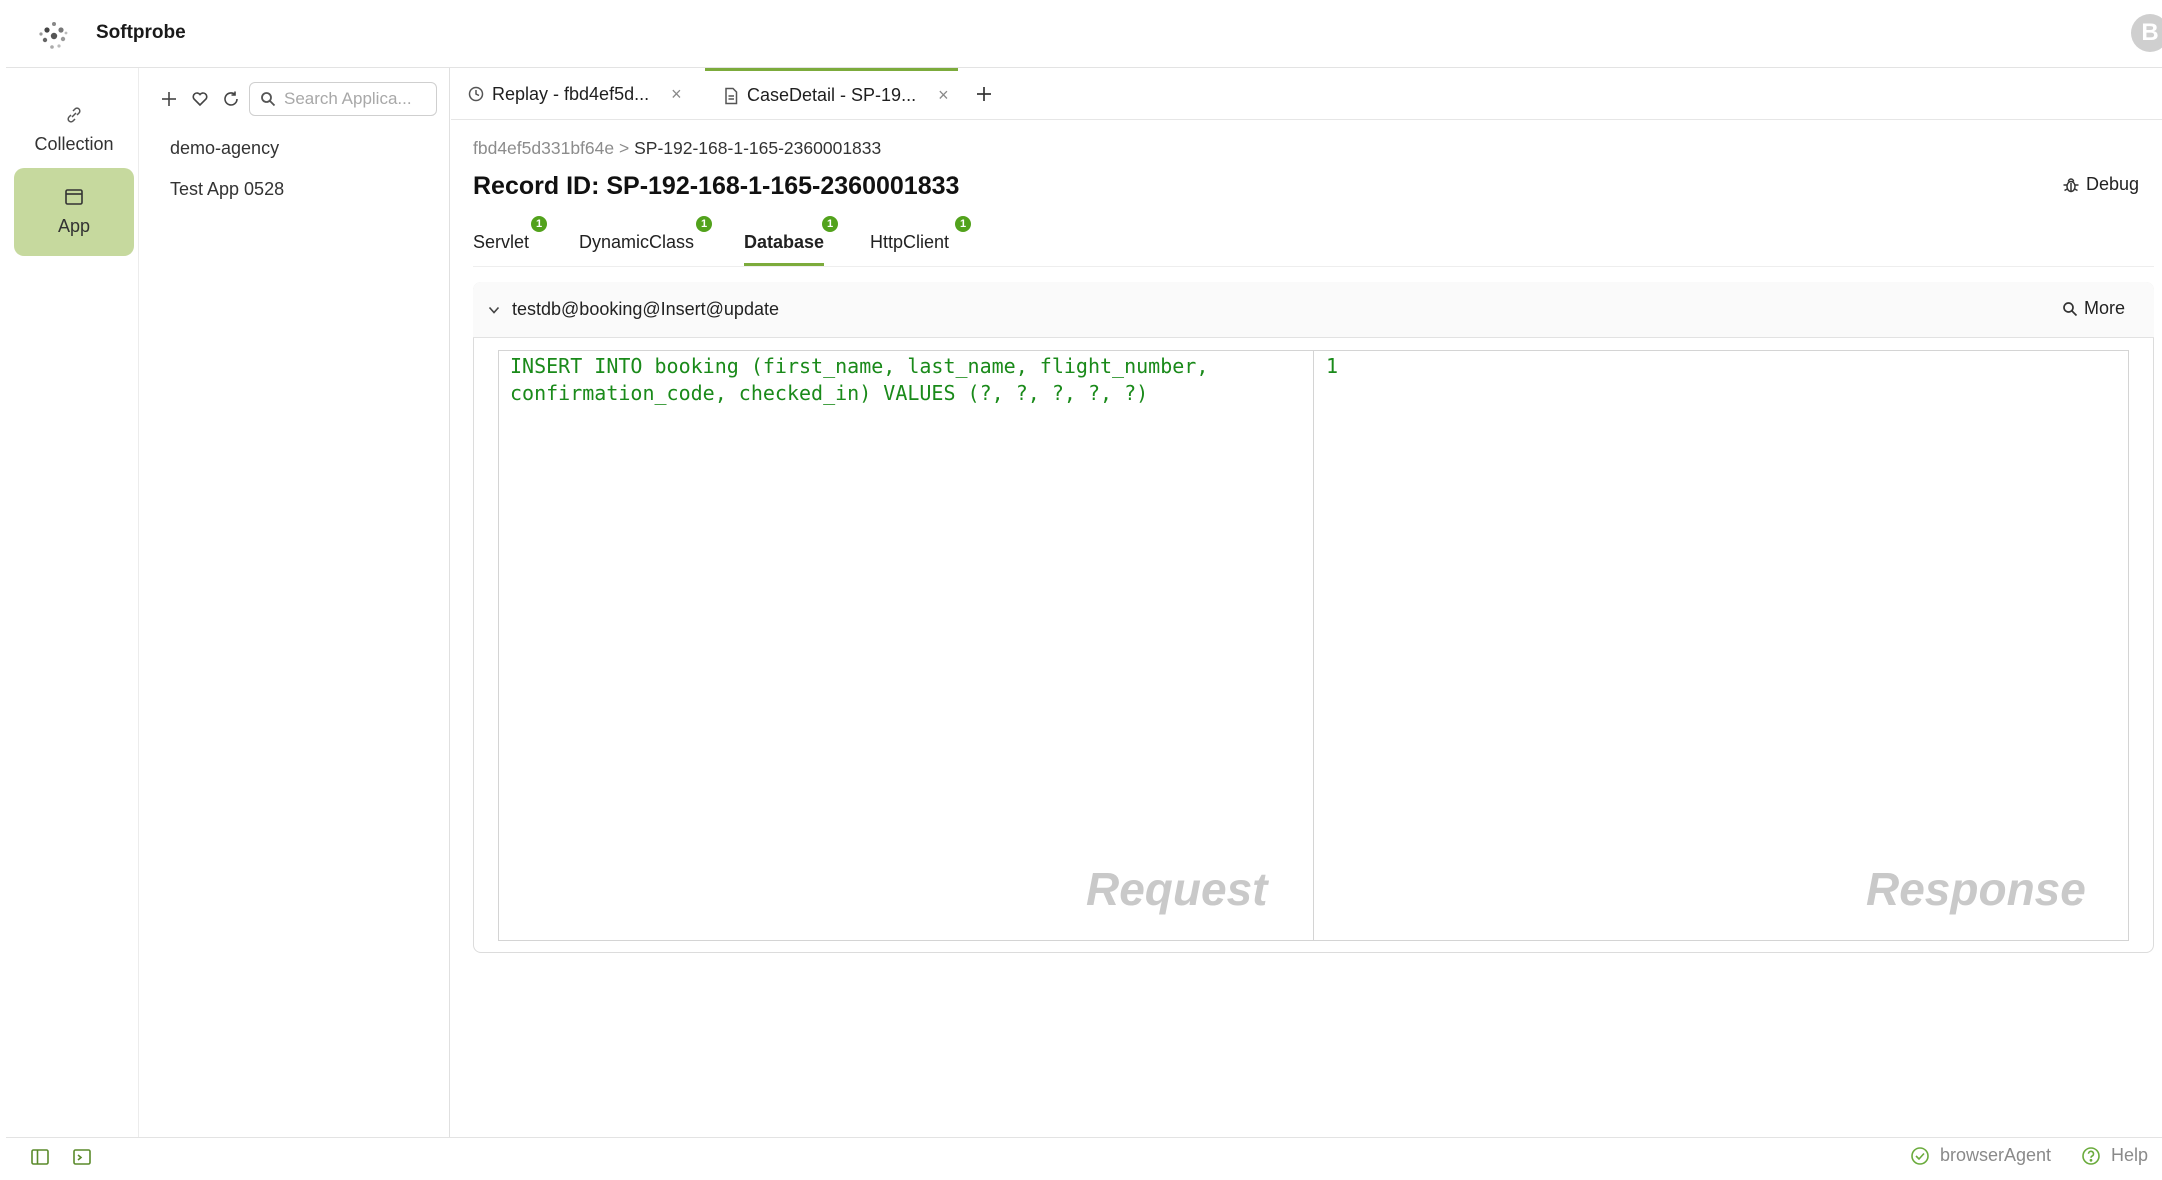 The image size is (2162, 1180). I want to click on browser-agent-label: browserAgent, so click(1996, 1155).